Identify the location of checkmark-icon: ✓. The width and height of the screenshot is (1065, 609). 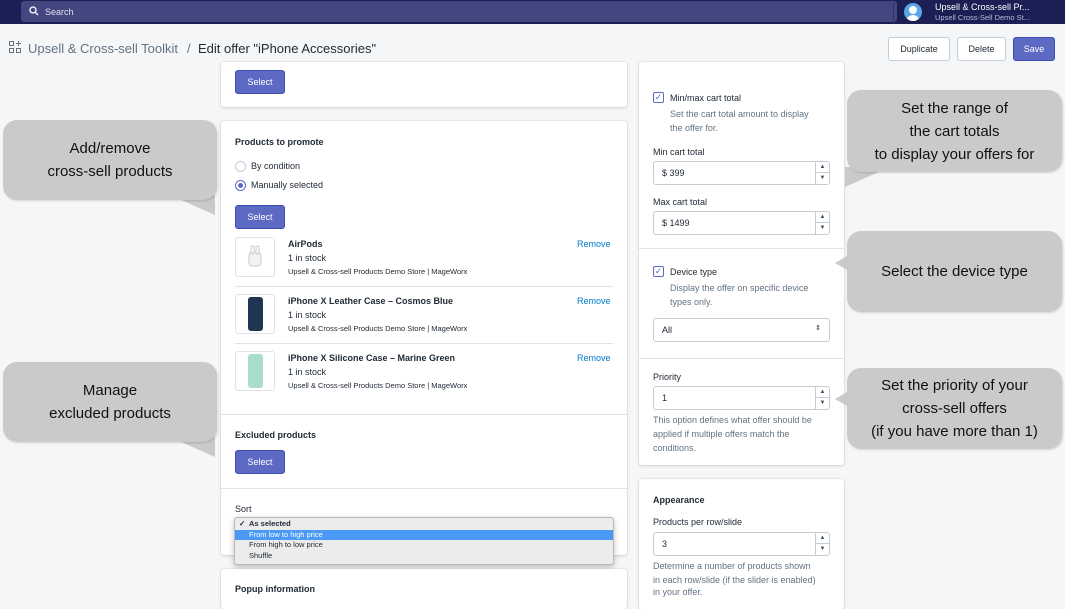
(242, 523).